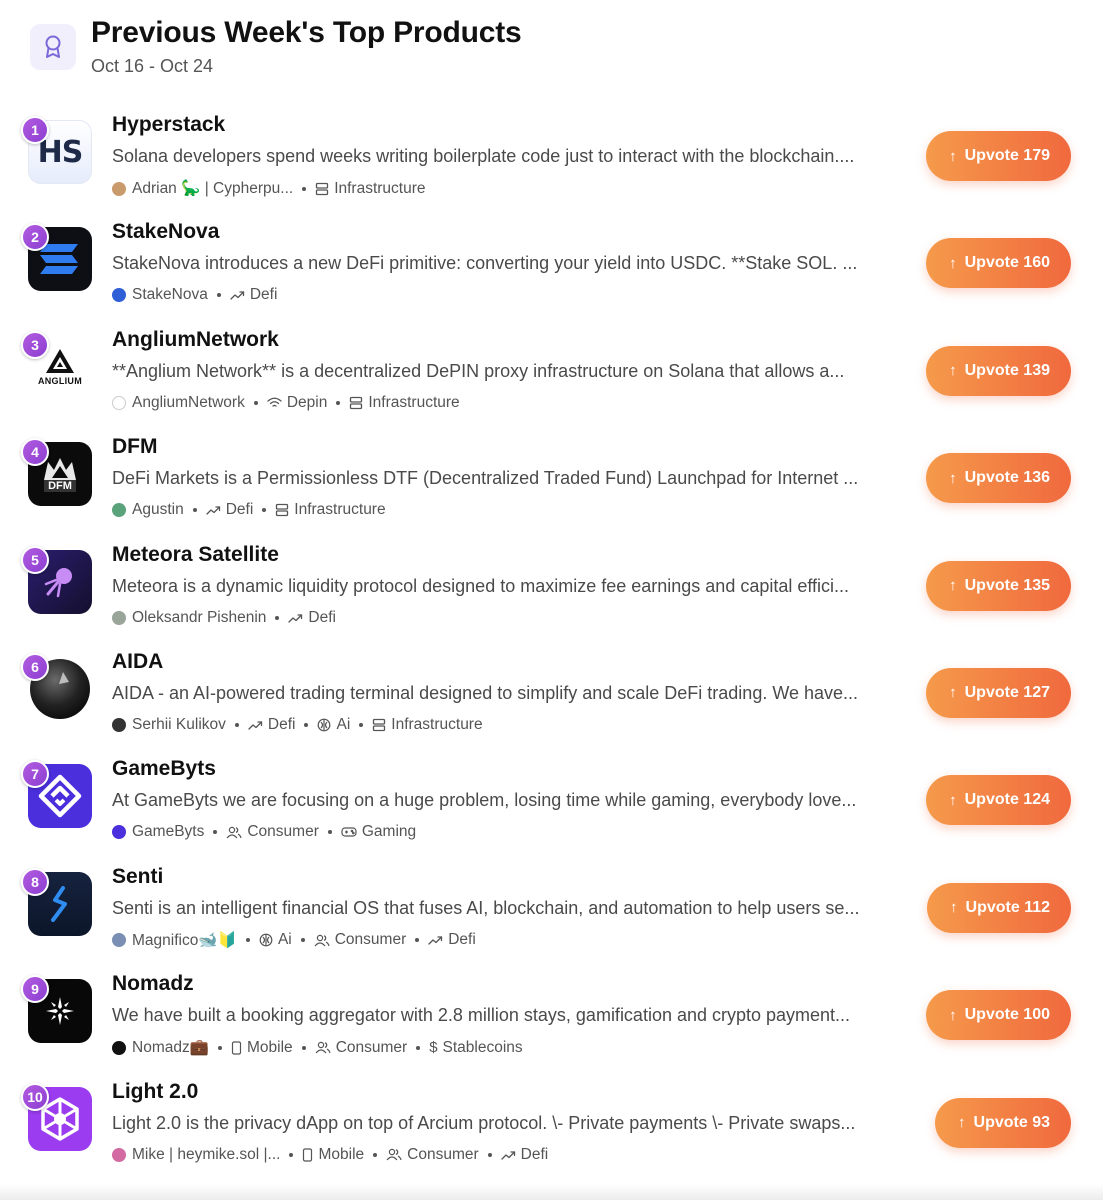 The image size is (1103, 1200). Describe the element at coordinates (998, 478) in the screenshot. I see `upvote-button: ↑ Upvote 136` at that location.